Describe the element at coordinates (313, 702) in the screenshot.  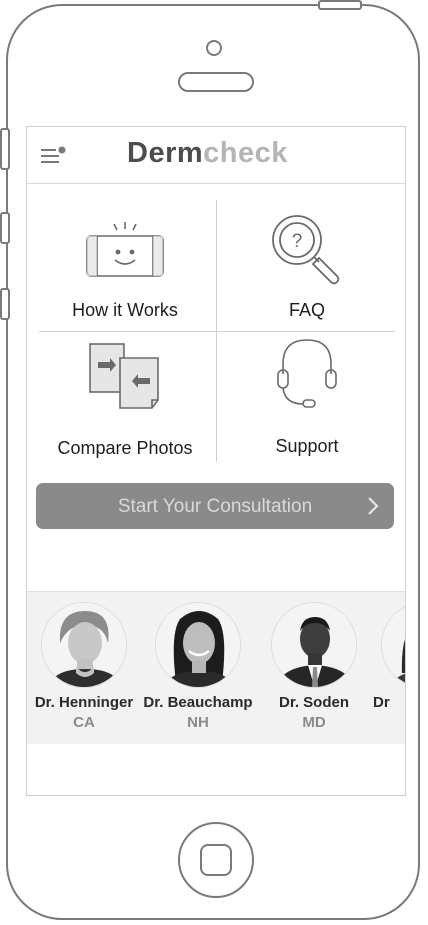
I see `doctor-name: Dr. Soden` at that location.